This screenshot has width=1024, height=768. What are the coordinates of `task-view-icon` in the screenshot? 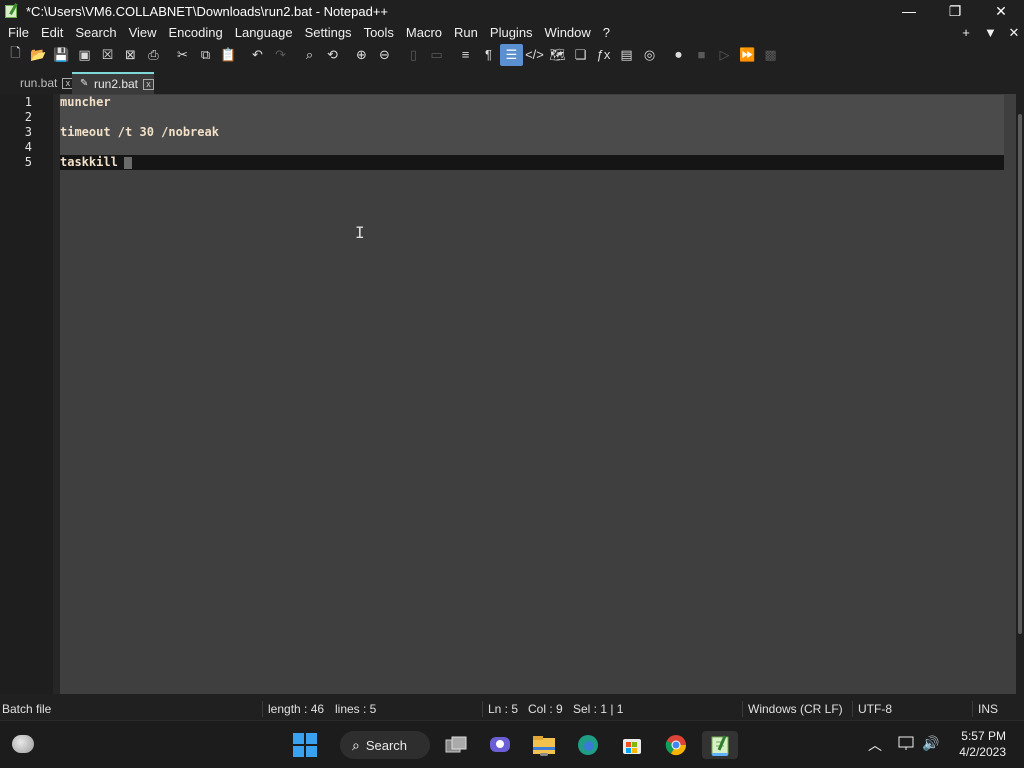 It's located at (456, 745).